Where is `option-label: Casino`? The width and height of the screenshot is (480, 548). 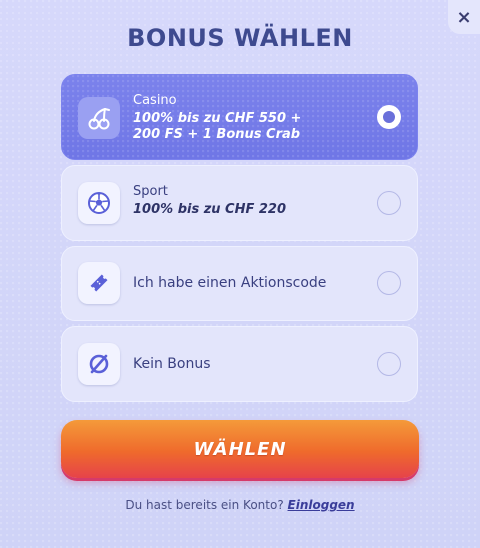 option-label: Casino is located at coordinates (155, 100).